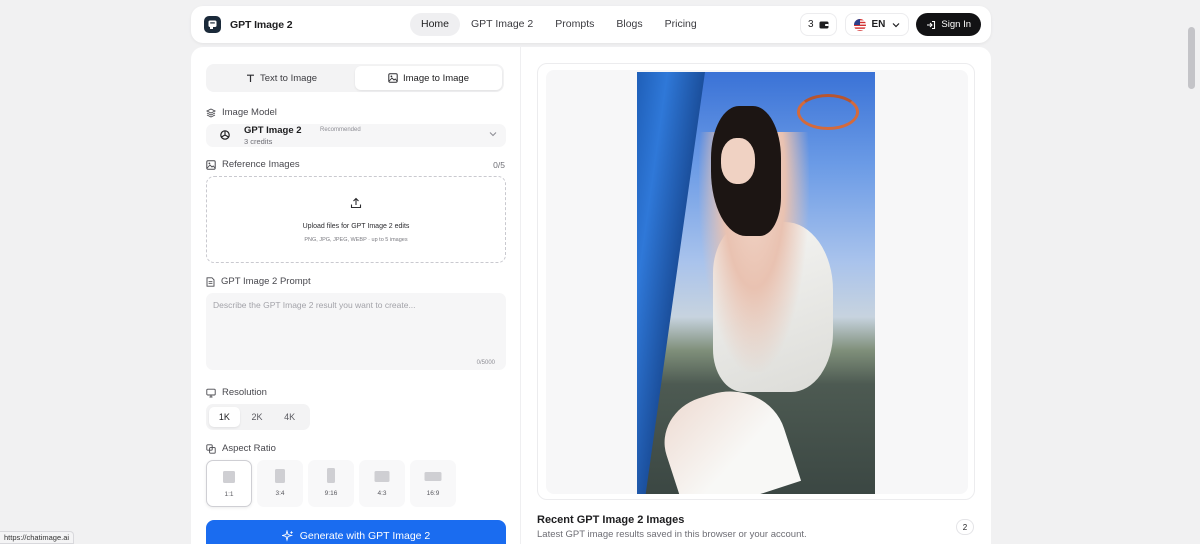 The width and height of the screenshot is (1200, 544). I want to click on text-icon, so click(250, 78).